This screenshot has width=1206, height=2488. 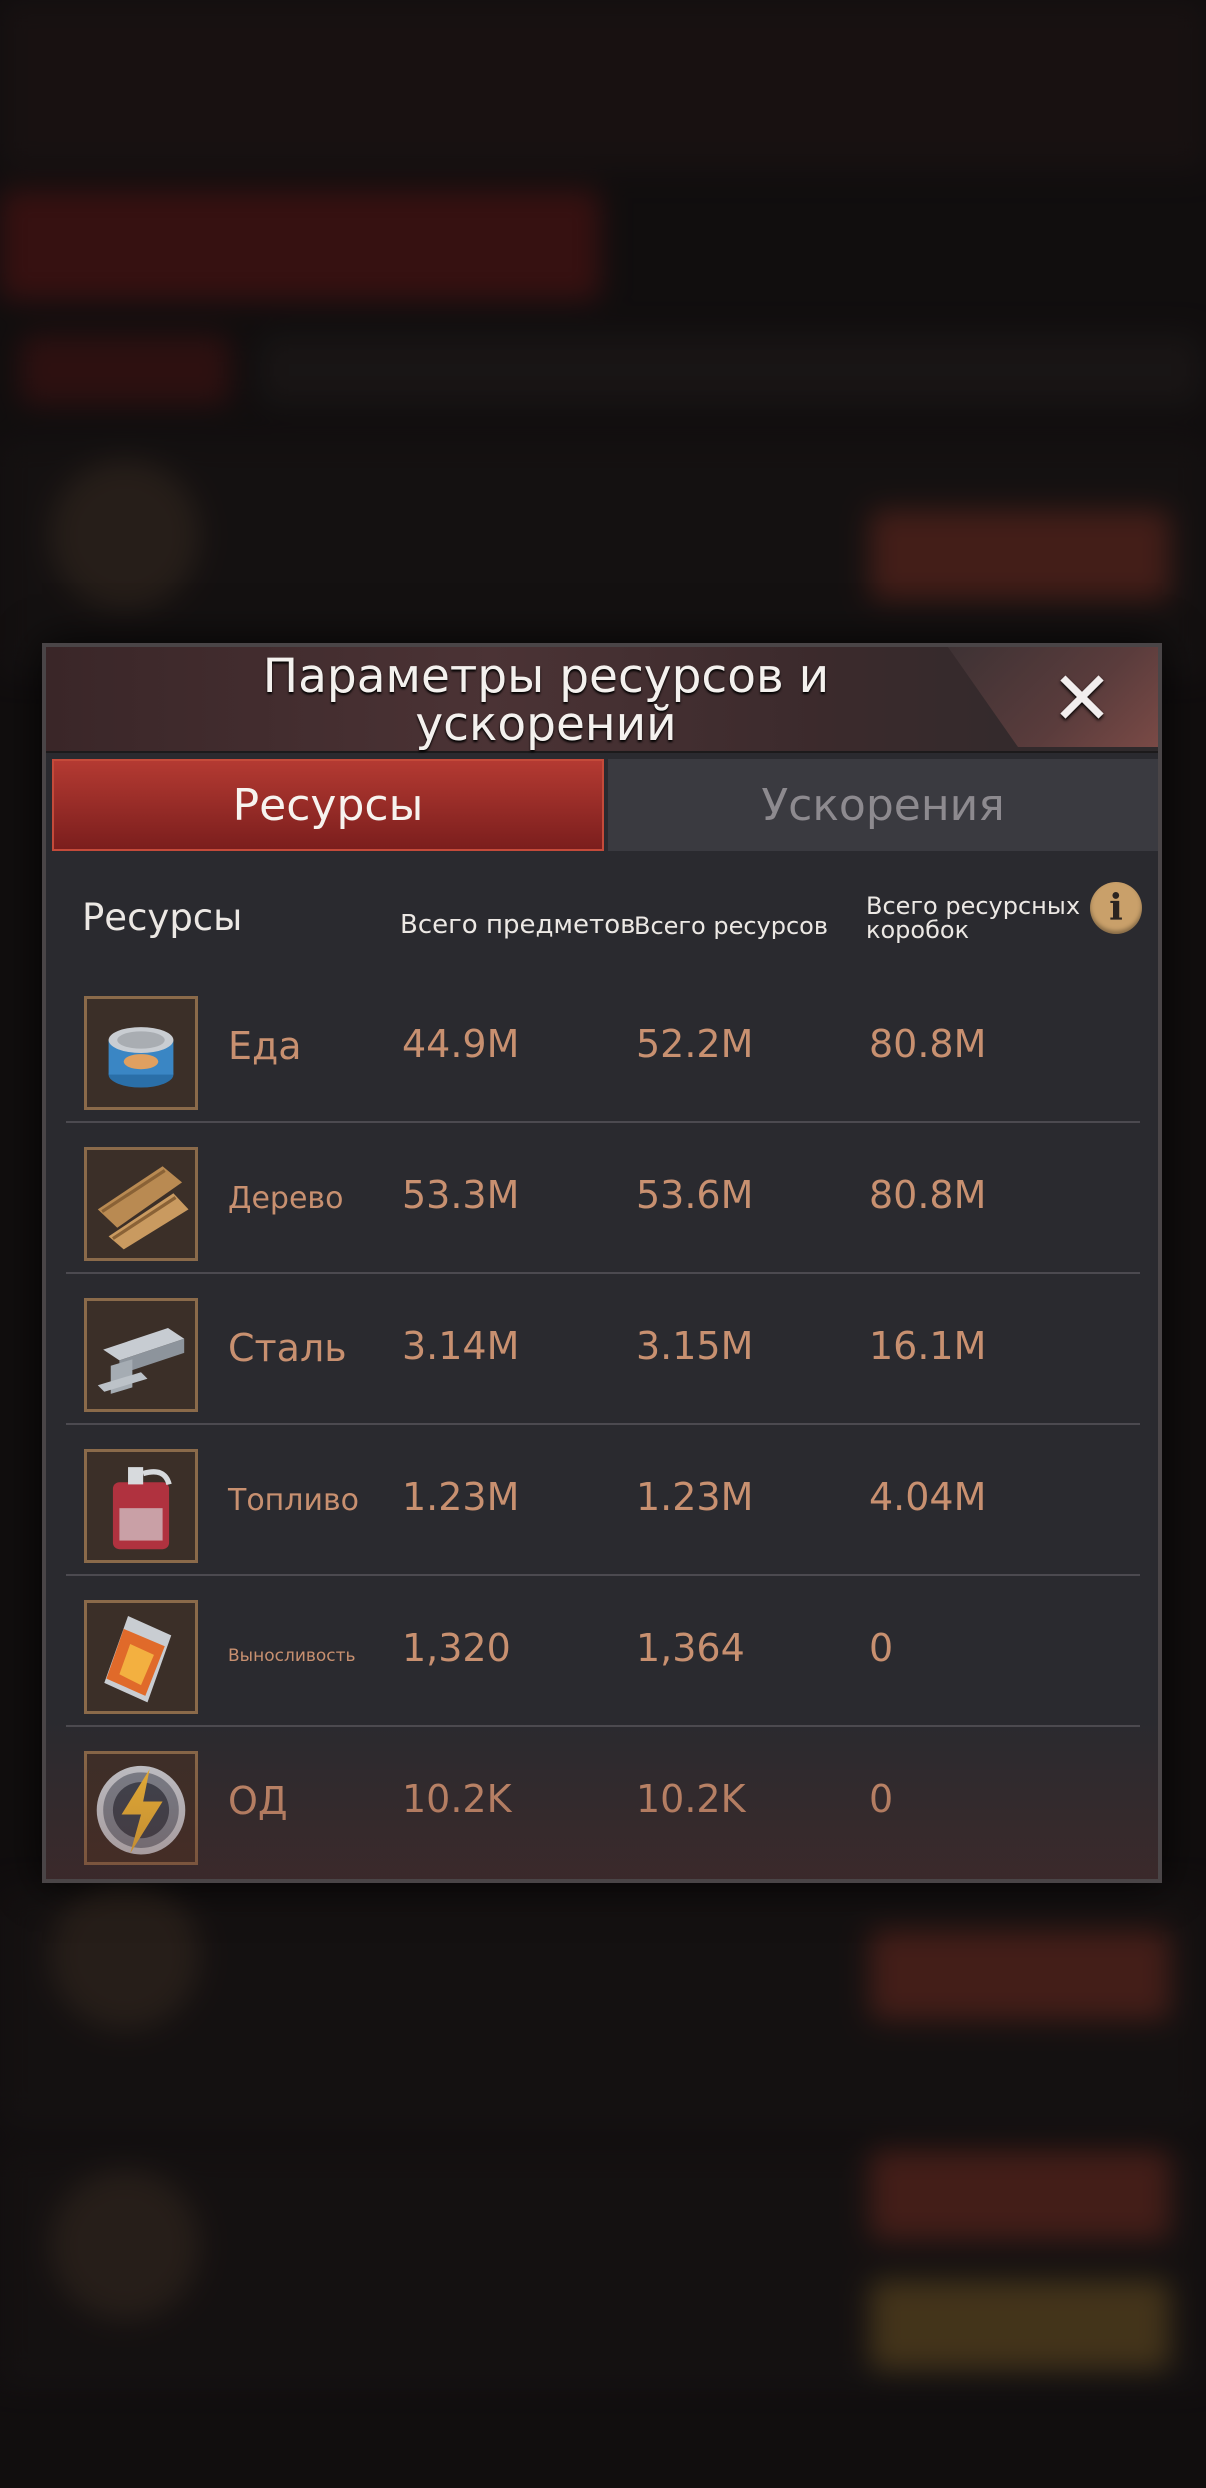 I want to click on total-resources-value: 53.6M, so click(x=695, y=1195).